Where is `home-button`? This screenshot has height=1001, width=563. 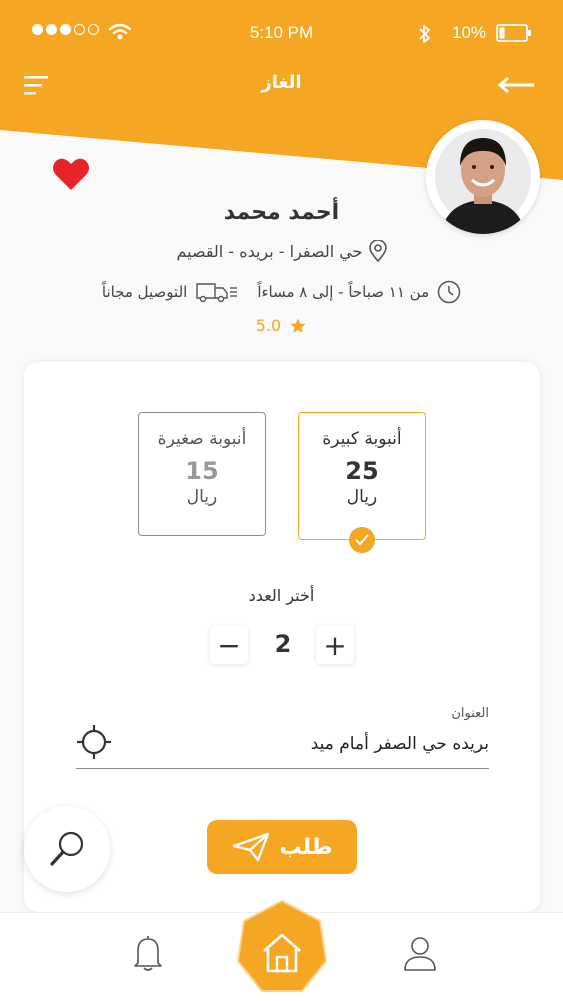 home-button is located at coordinates (282, 948).